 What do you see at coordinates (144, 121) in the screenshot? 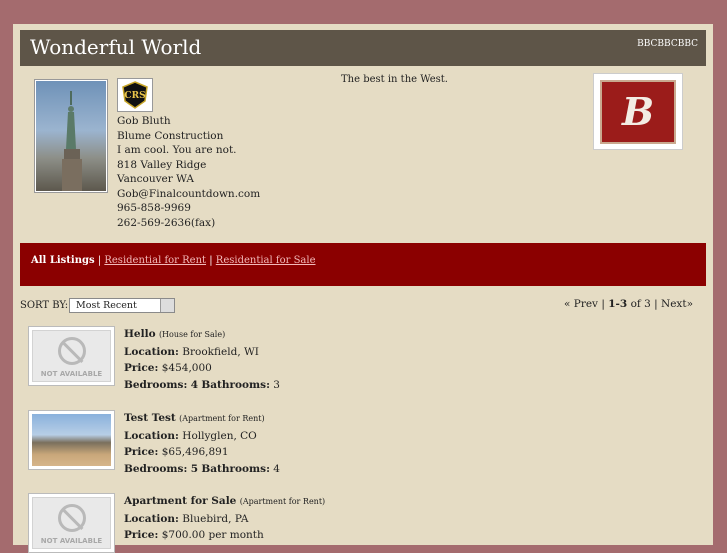
I see `agent-name: Gob Bluth` at bounding box center [144, 121].